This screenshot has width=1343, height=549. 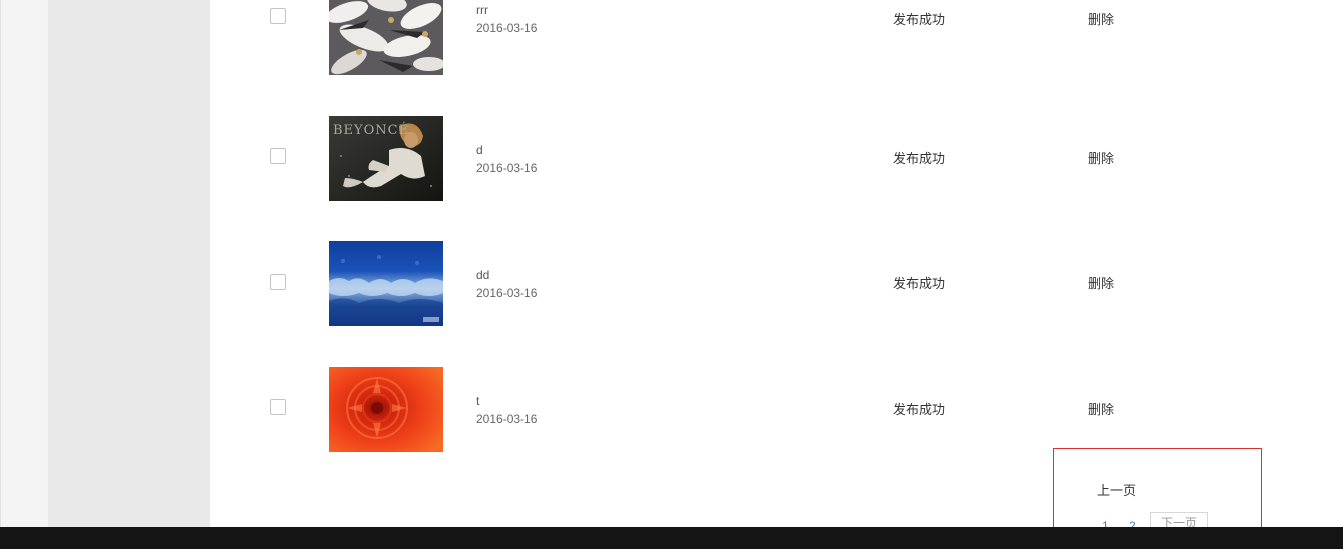 What do you see at coordinates (482, 10) in the screenshot?
I see `post-title: rrr` at bounding box center [482, 10].